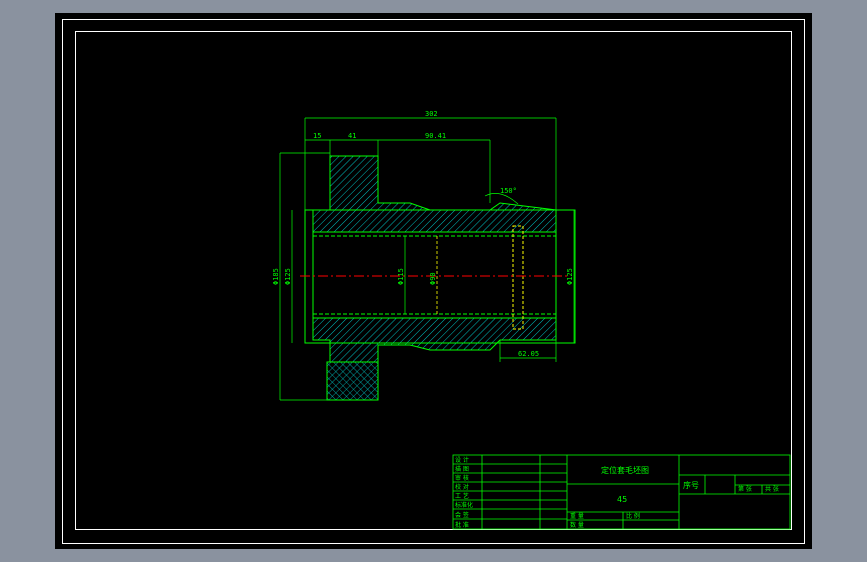  I want to click on dim-dia-outer-left: Φ185, so click(276, 276).